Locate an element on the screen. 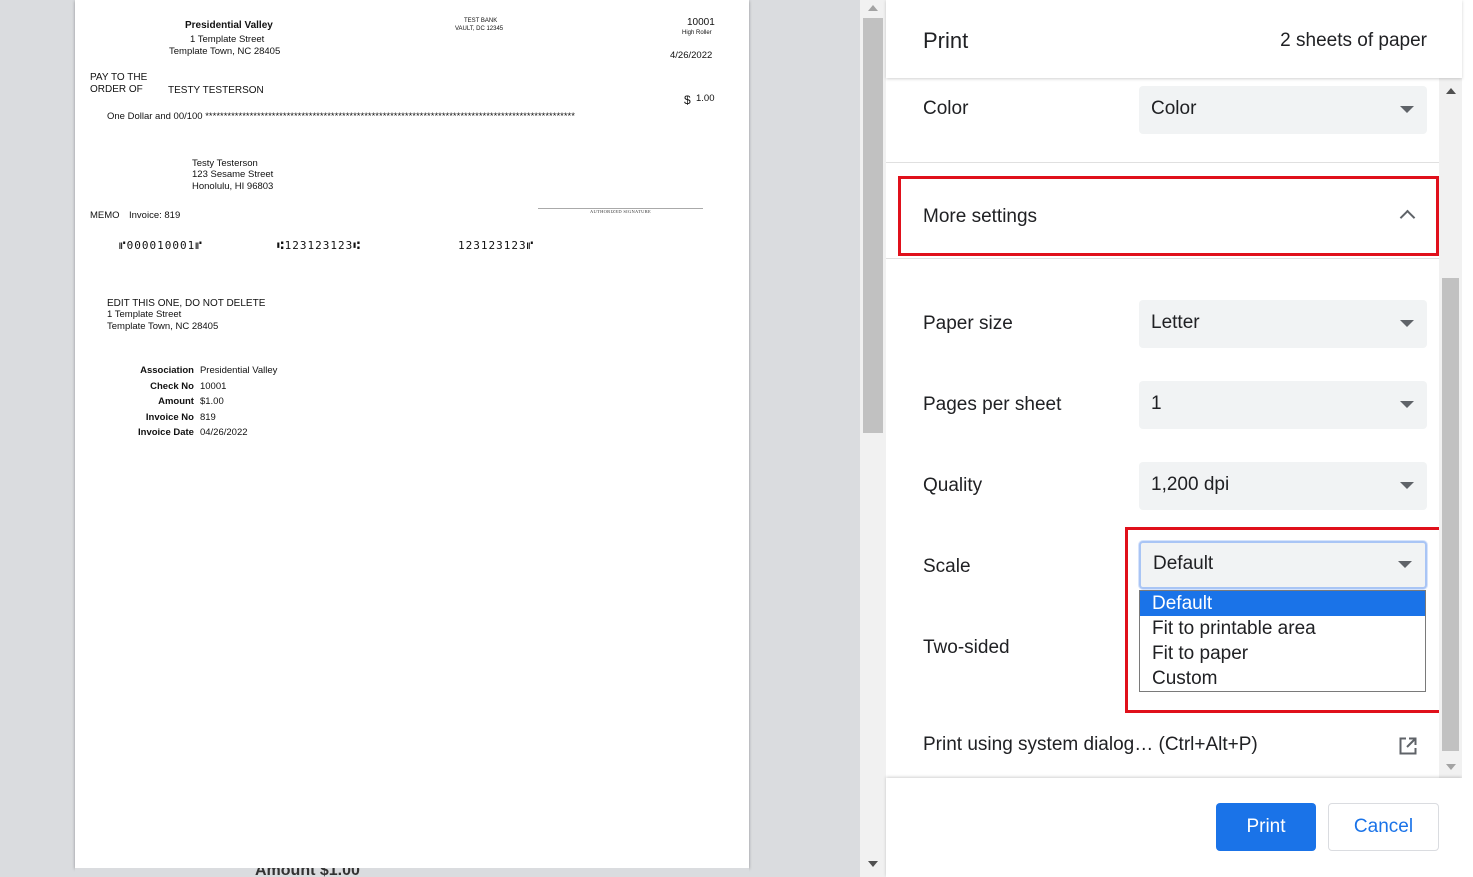 The image size is (1473, 877). payee-name: TESTY TESTERSON is located at coordinates (216, 90).